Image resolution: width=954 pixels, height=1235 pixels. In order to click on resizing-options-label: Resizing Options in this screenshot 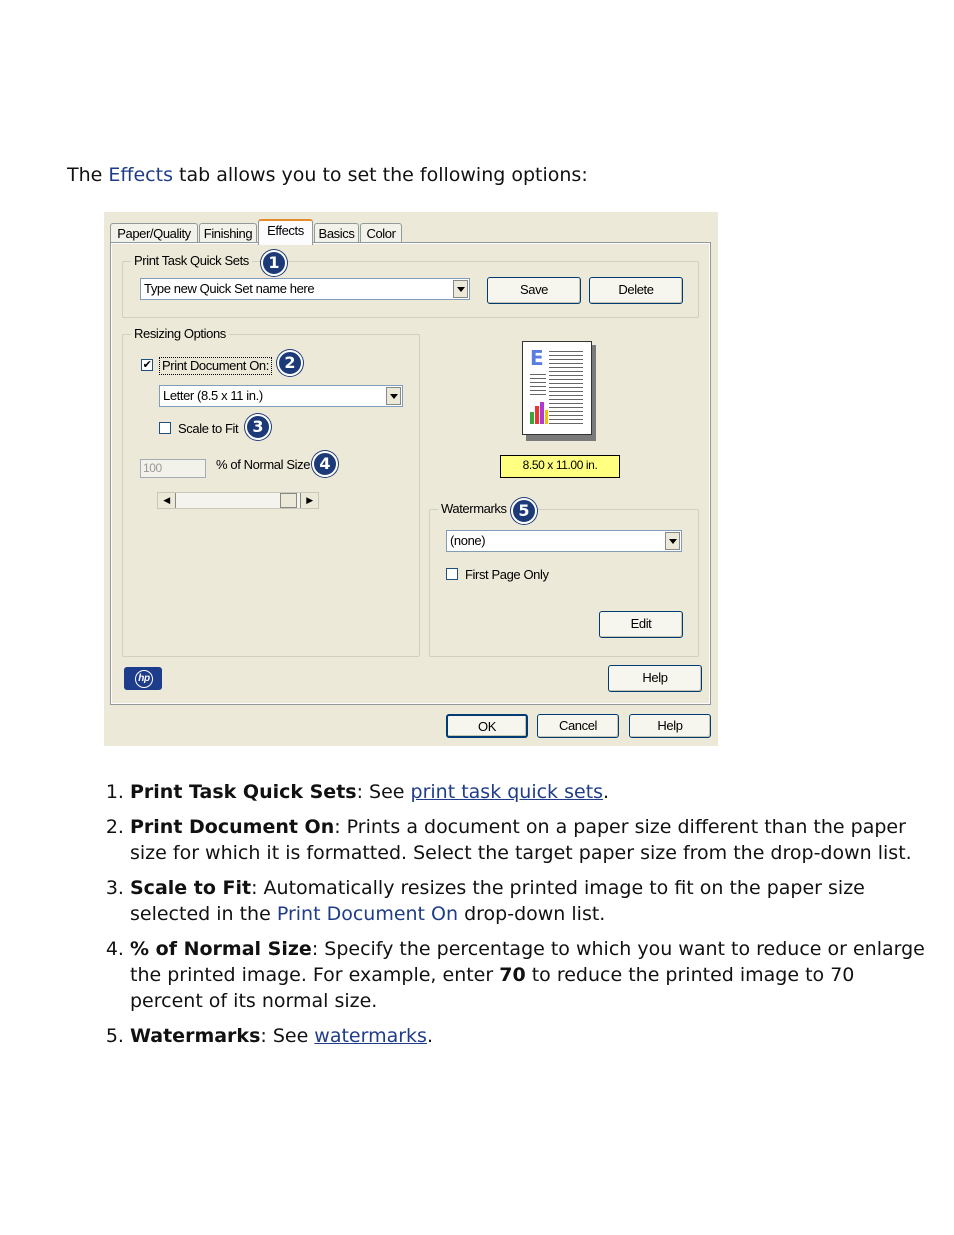, I will do `click(180, 334)`.